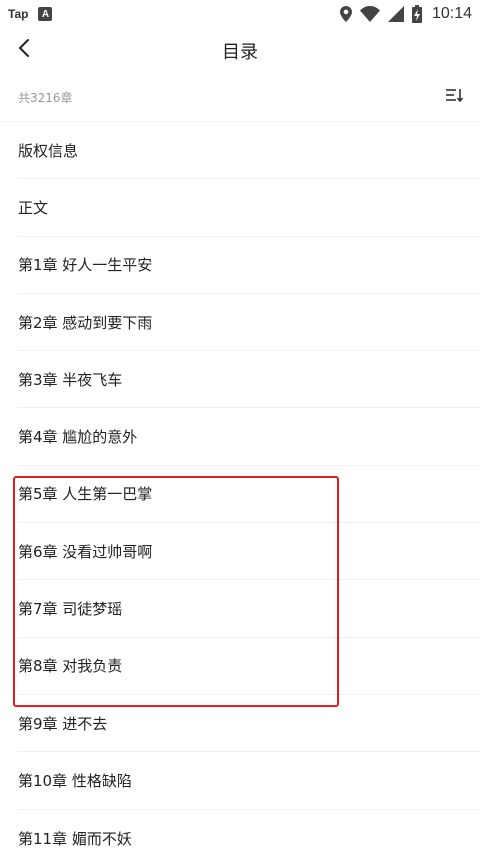 The image size is (480, 867). I want to click on chapter-title: 第2章 感动到要下雨, so click(85, 322).